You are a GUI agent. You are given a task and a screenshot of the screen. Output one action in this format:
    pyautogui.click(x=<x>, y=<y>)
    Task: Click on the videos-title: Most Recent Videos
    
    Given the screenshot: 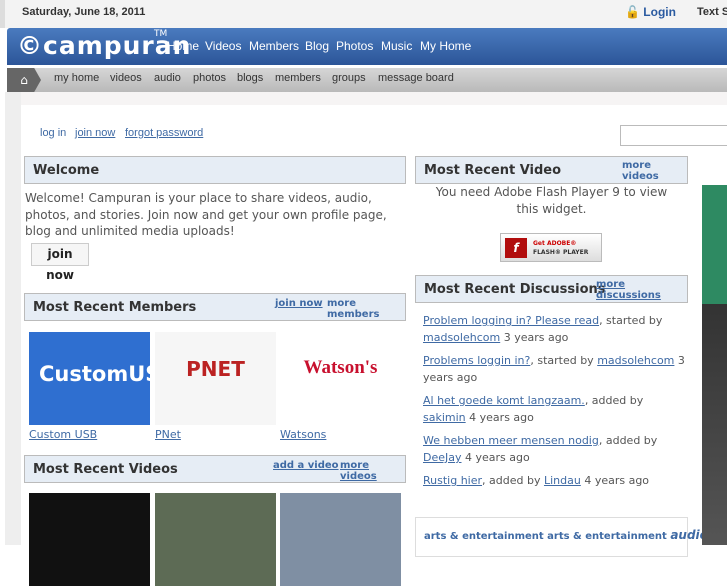 What is the action you would take?
    pyautogui.click(x=105, y=469)
    